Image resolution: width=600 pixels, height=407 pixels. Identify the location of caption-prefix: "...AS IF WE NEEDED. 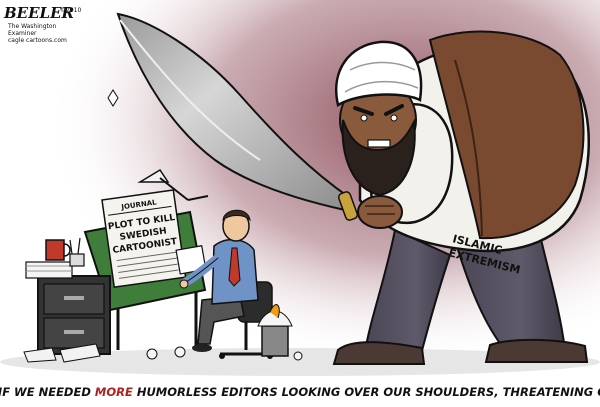
(47, 392).